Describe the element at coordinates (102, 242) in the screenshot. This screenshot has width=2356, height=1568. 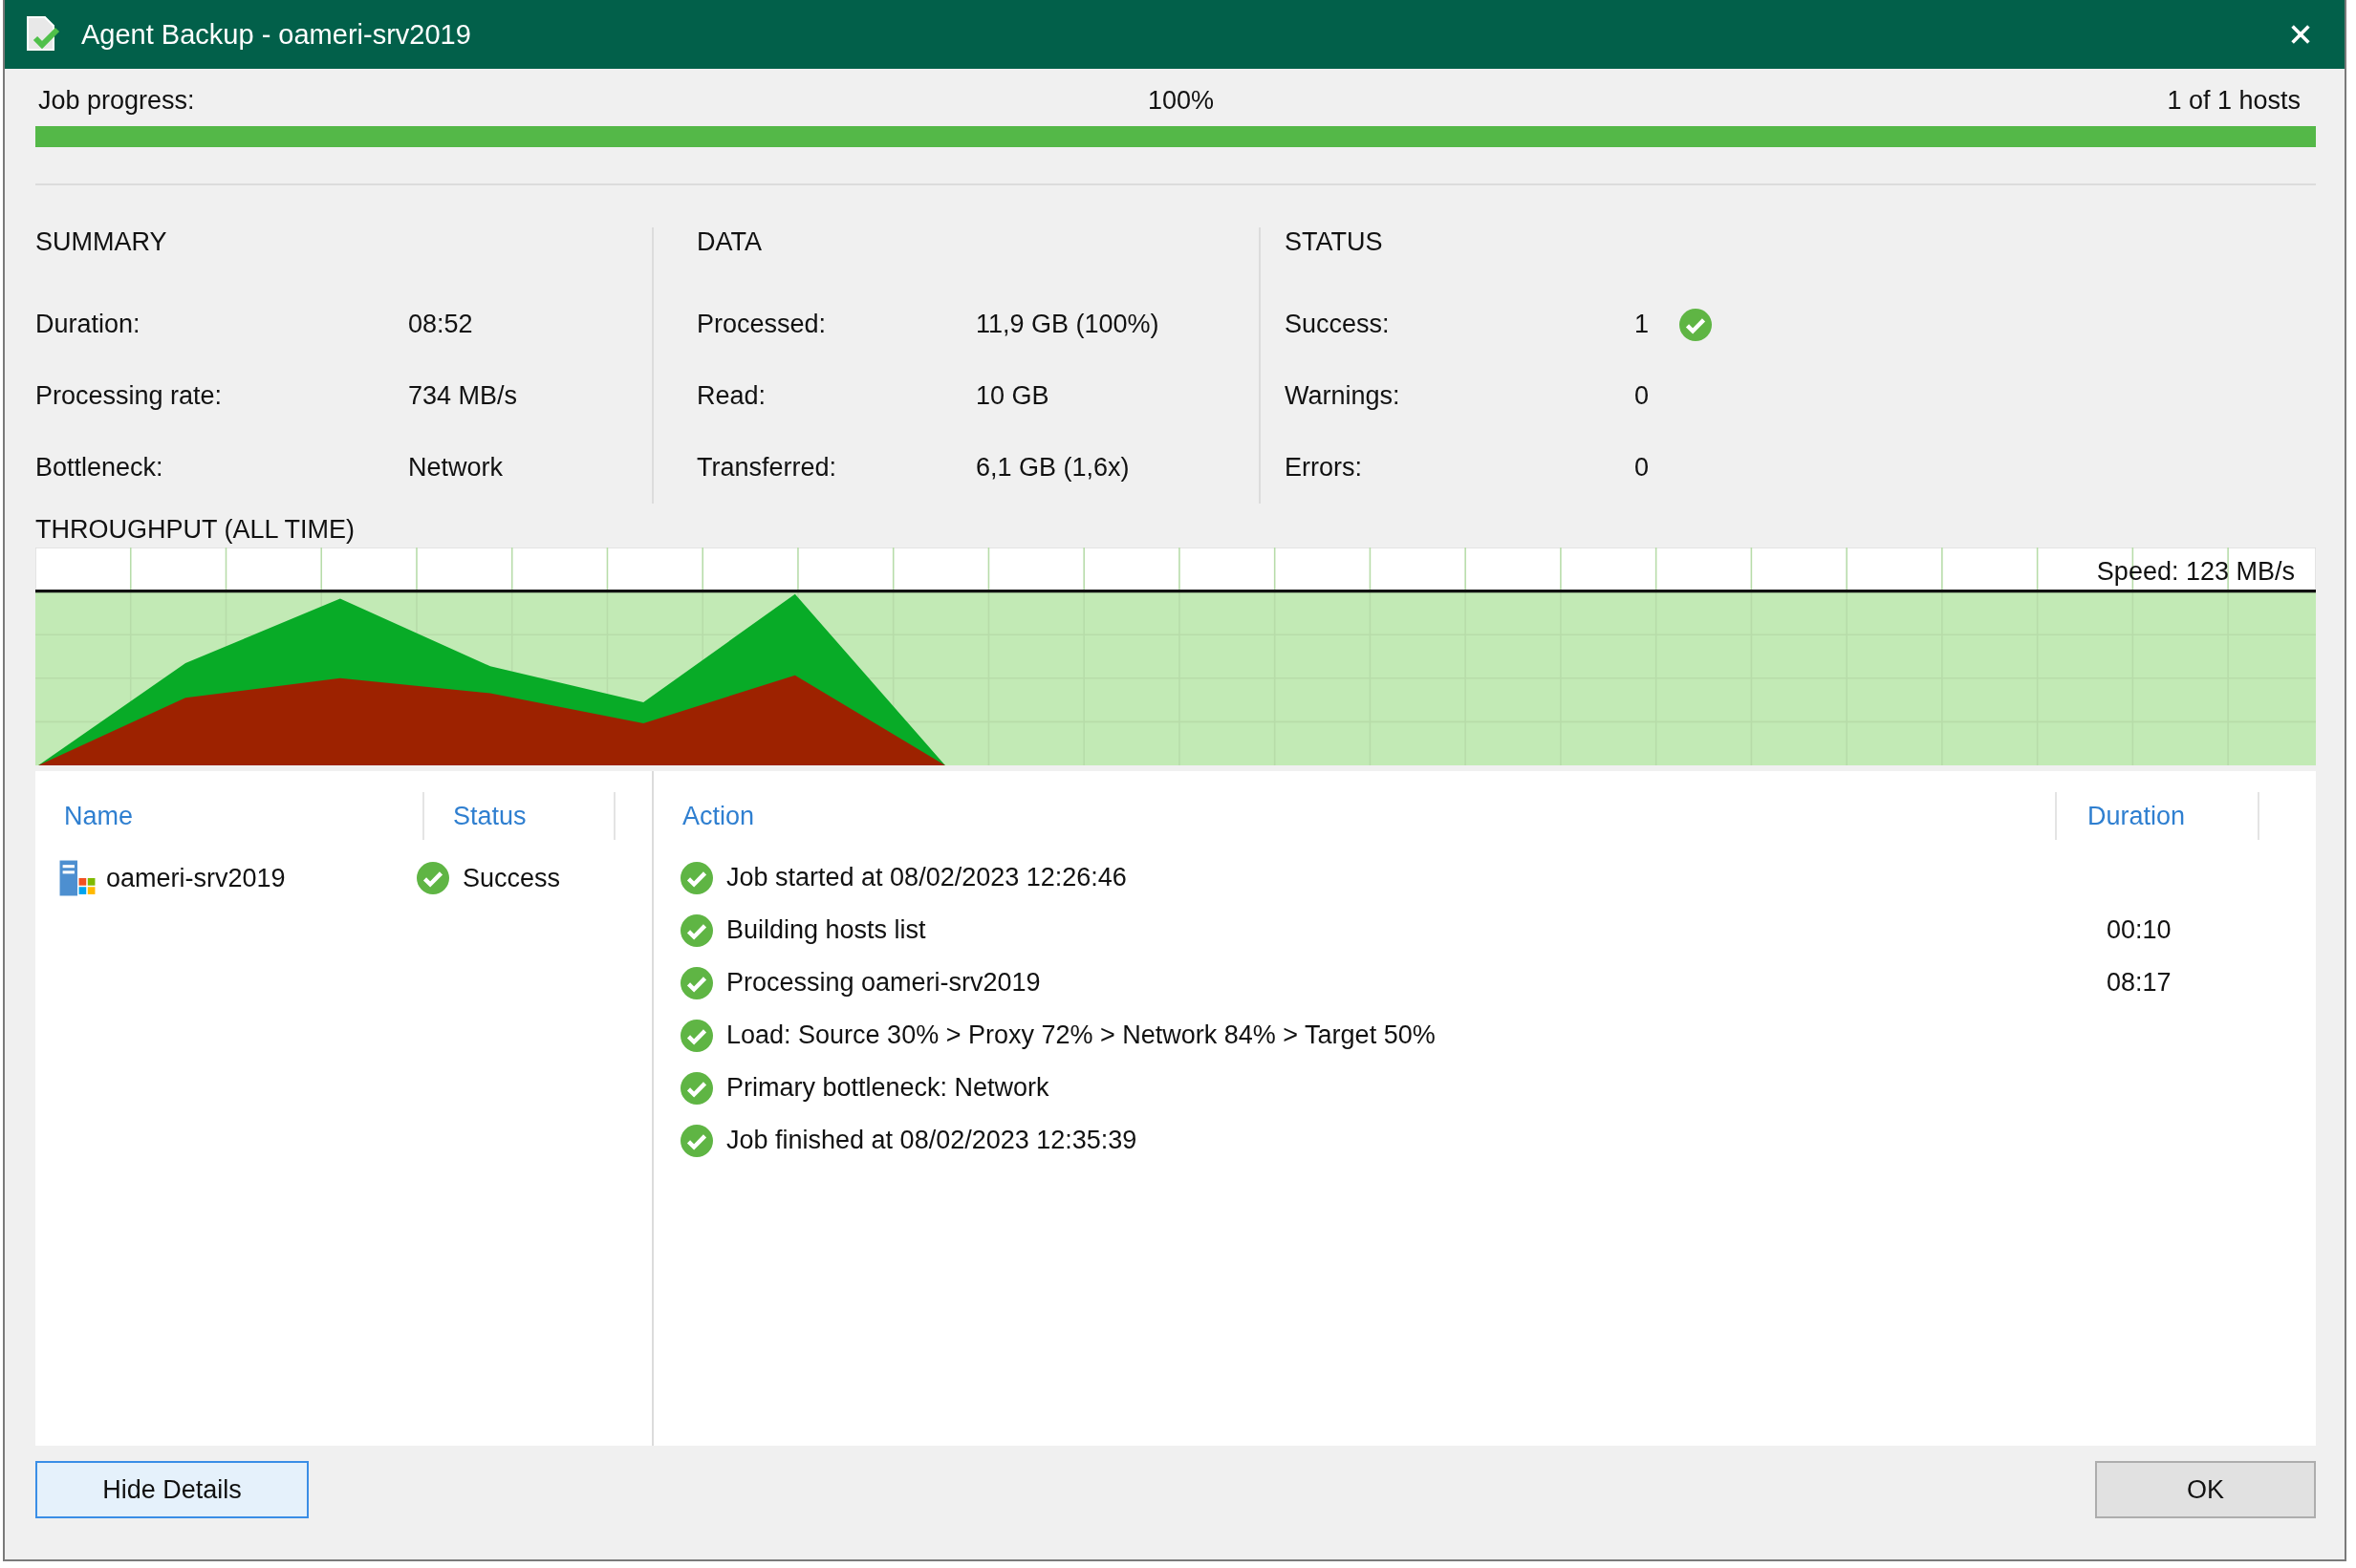
I see `section-title: SUMMARY` at that location.